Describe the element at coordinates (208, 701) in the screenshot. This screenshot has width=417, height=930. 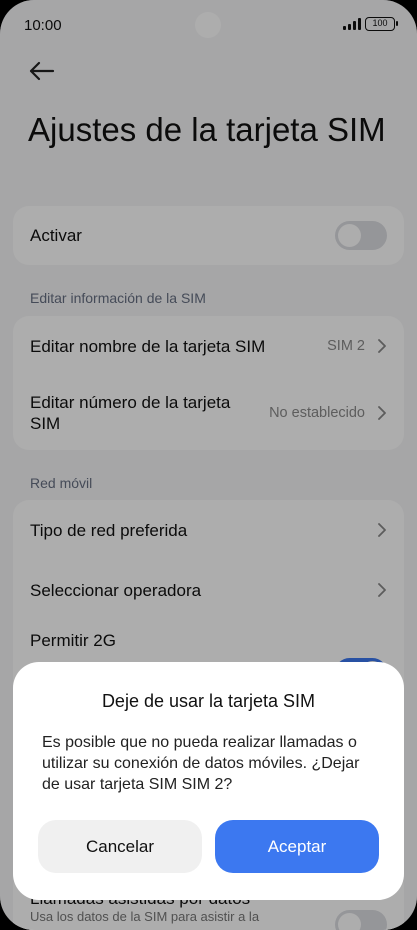
I see `dialog-title: Deje de usar la tarjeta SIM` at that location.